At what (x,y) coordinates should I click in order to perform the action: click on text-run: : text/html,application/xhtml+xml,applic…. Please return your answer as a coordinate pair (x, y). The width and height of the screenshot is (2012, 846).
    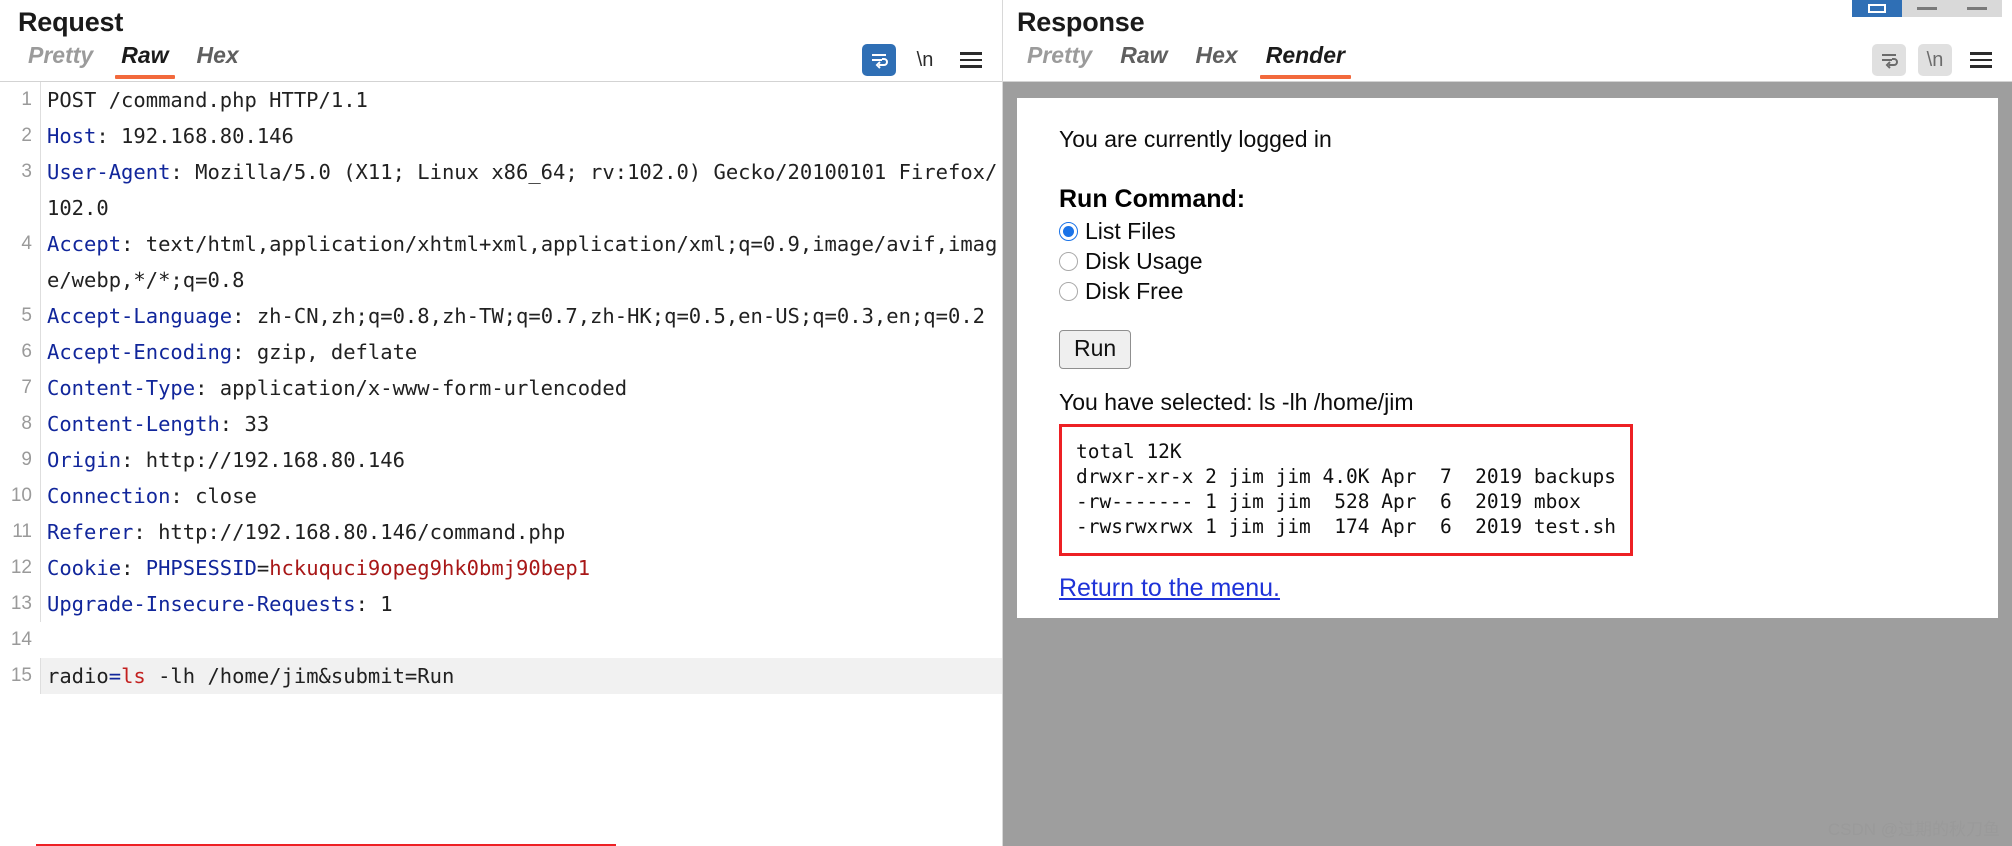
    Looking at the image, I should click on (522, 262).